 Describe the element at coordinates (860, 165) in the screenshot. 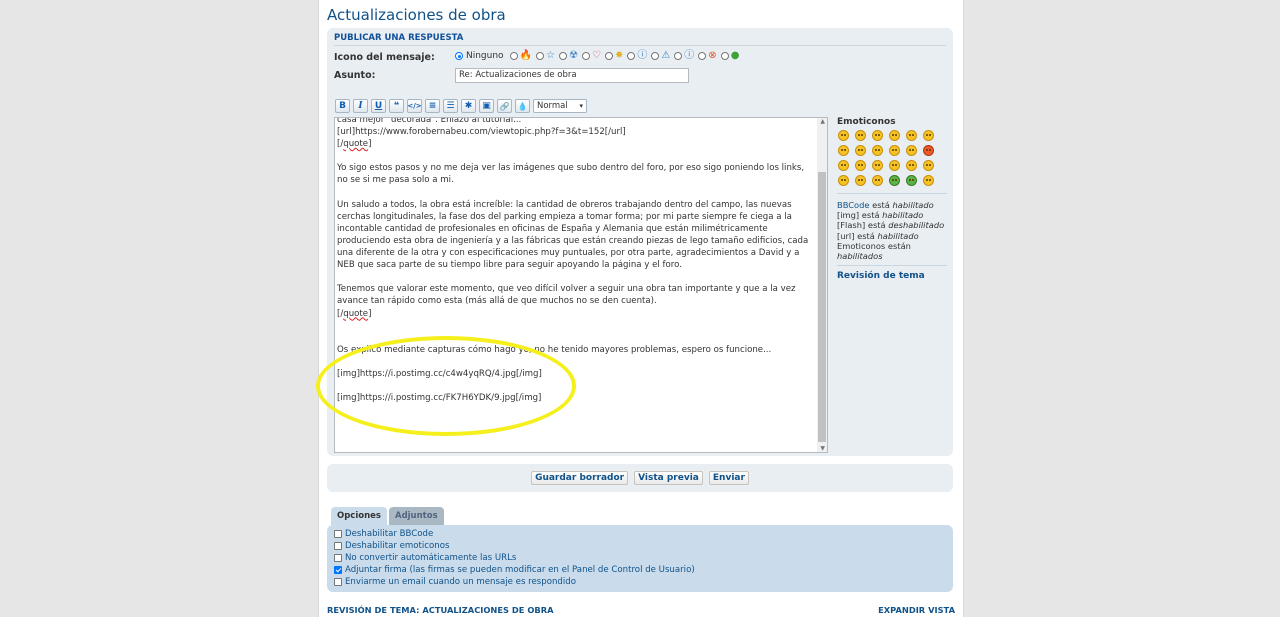

I see `evil-emoji-icon` at that location.